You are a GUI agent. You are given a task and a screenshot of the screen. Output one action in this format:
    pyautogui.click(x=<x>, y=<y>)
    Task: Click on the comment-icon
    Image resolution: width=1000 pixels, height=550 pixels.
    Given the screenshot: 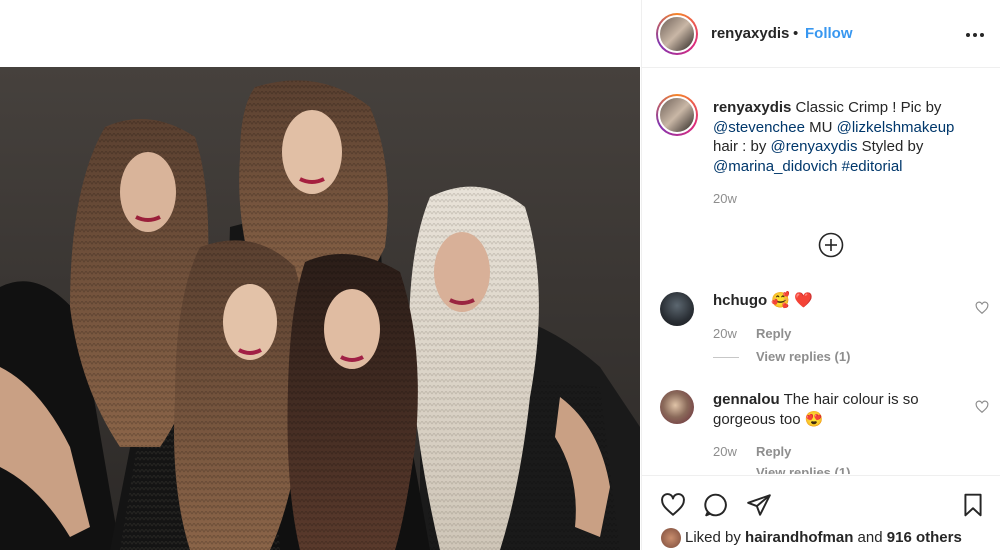 What is the action you would take?
    pyautogui.click(x=716, y=505)
    